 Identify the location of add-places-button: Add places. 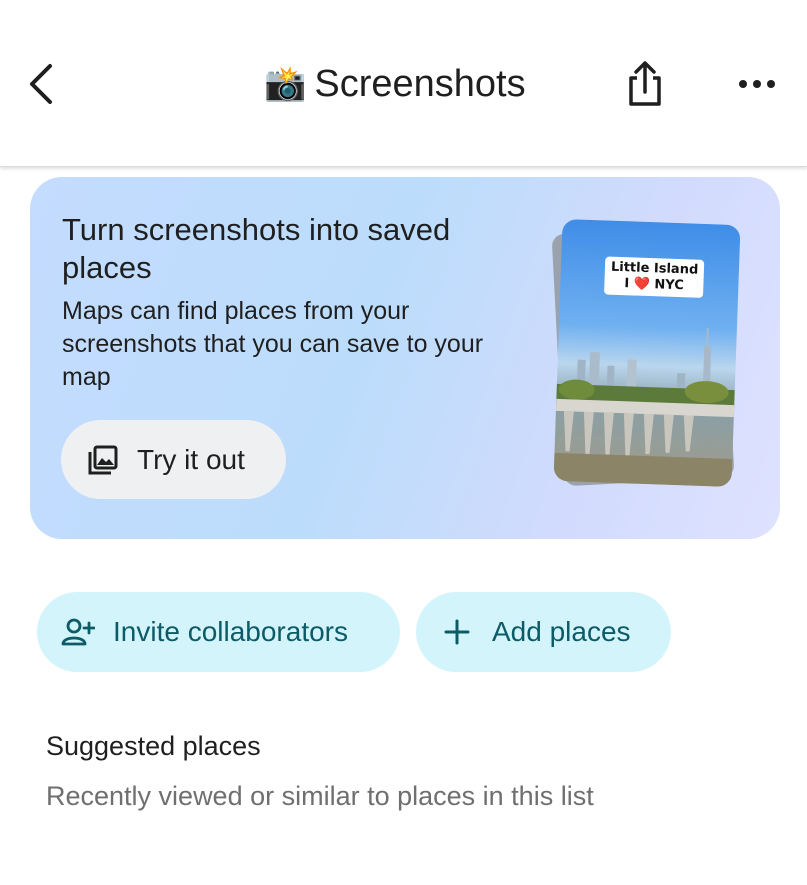
(543, 632).